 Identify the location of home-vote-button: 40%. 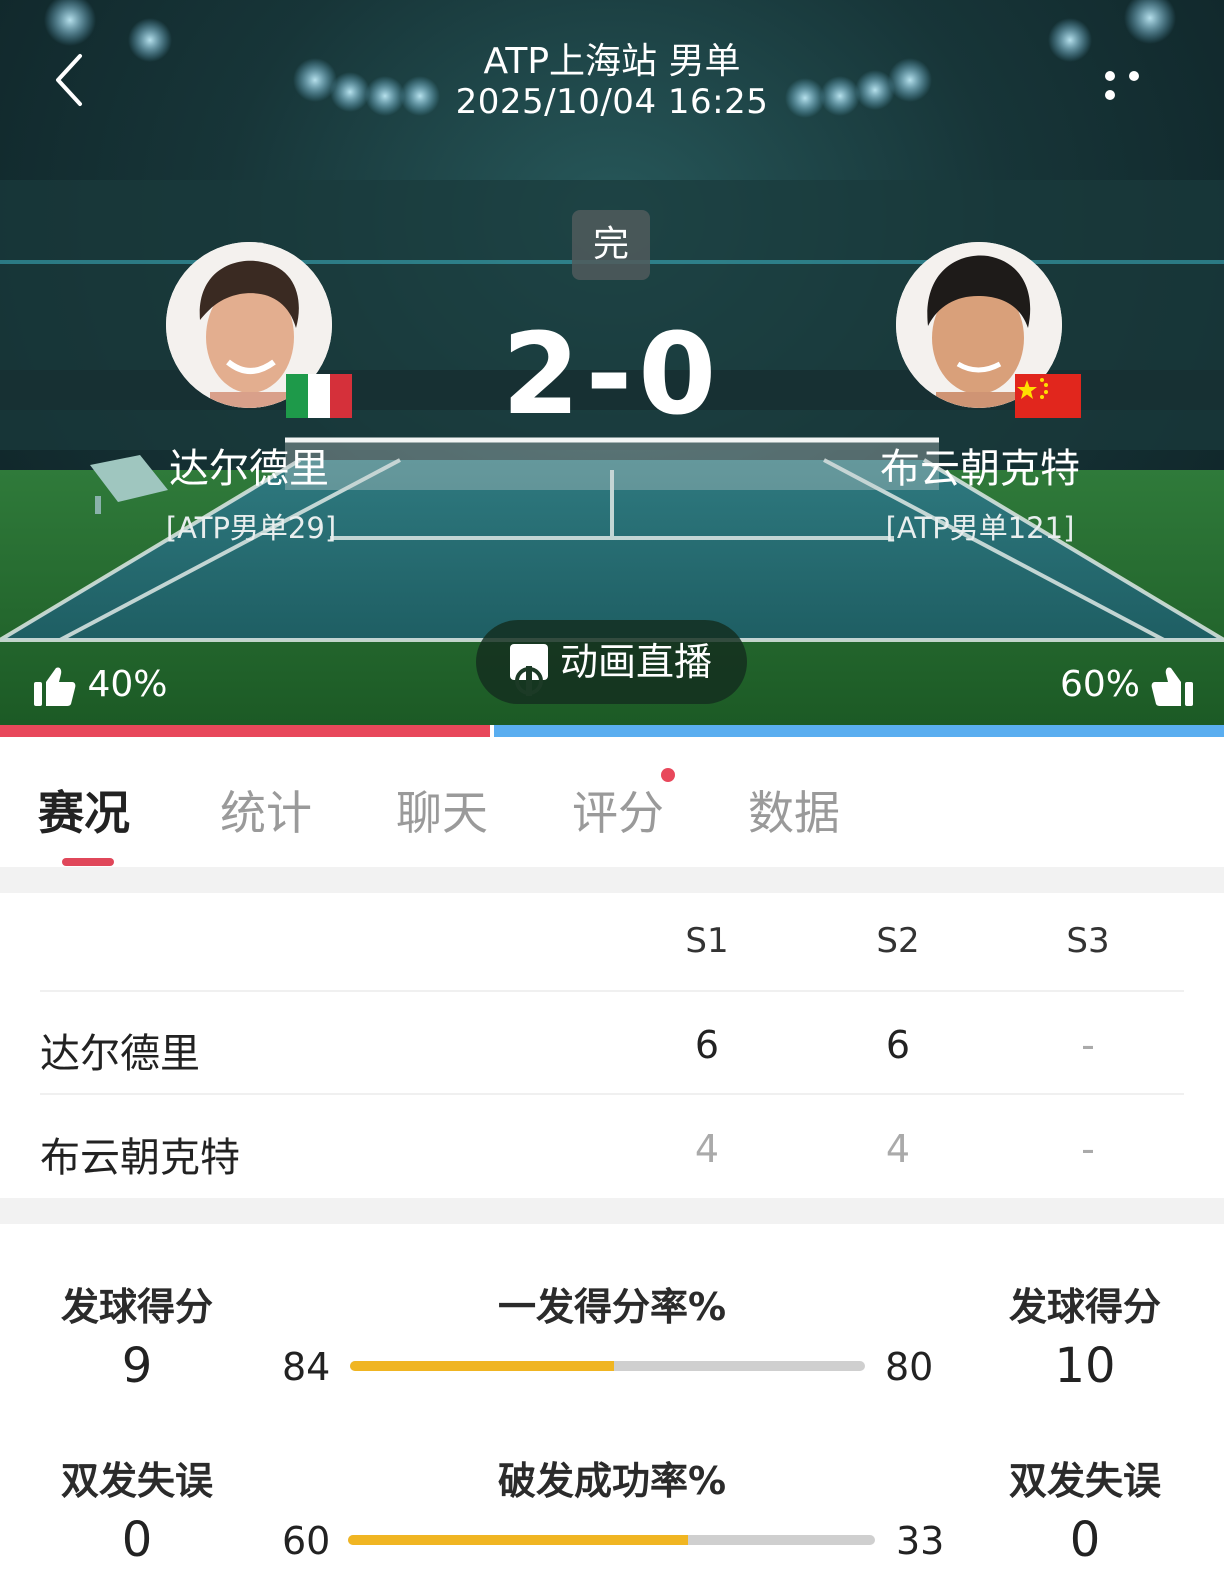
(99, 685).